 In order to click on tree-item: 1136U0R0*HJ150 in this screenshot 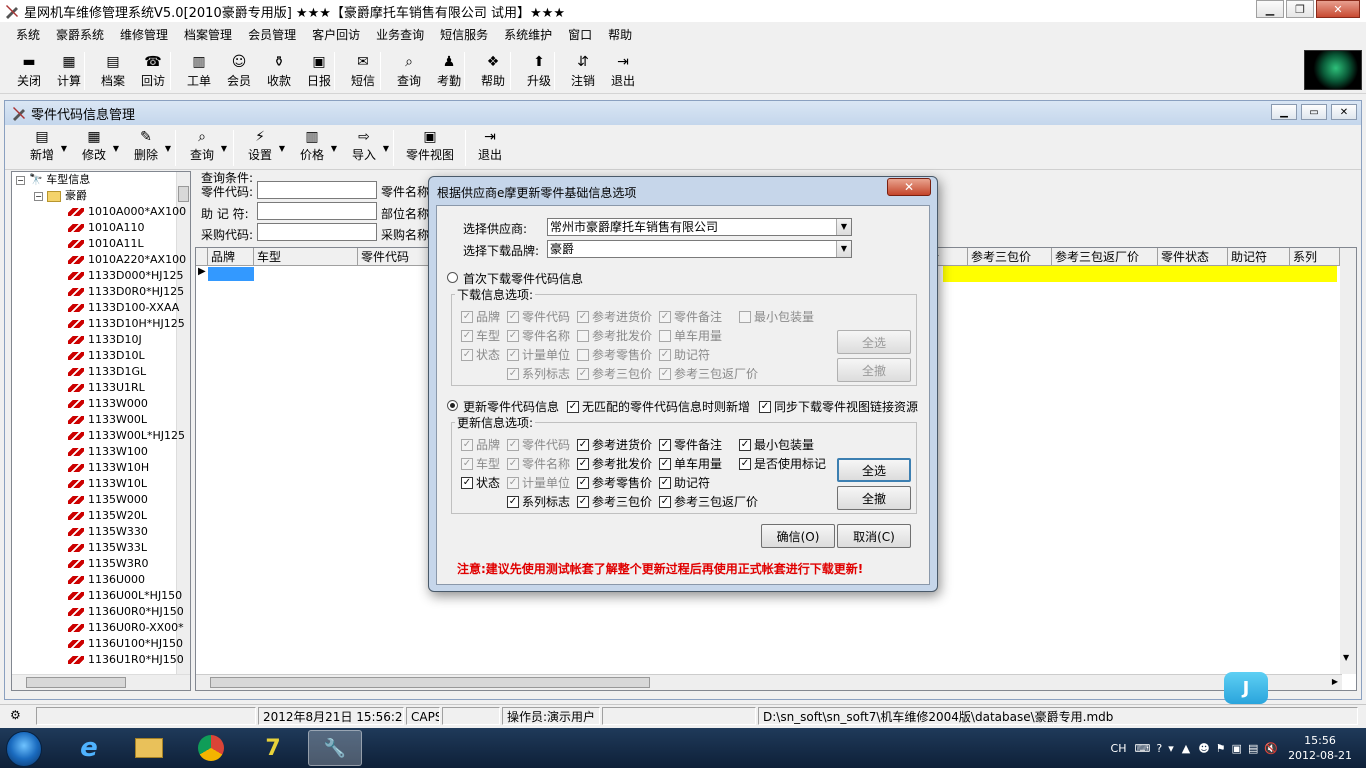, I will do `click(126, 612)`.